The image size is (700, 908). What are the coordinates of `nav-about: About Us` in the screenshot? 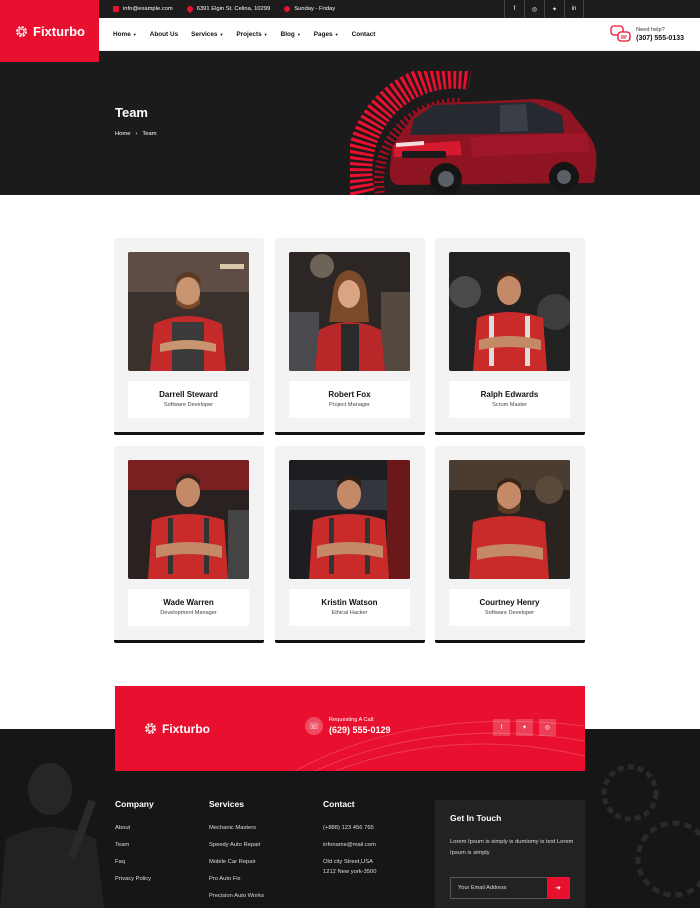 It's located at (164, 34).